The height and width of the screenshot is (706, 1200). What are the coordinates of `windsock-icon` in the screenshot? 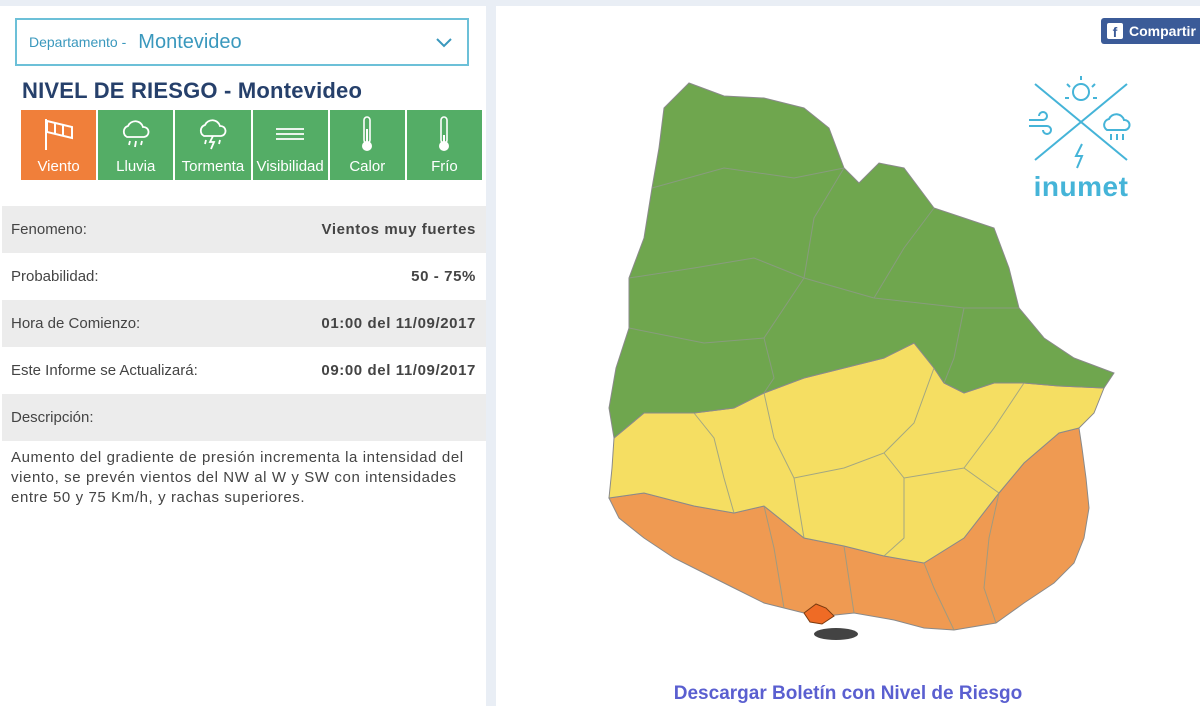 It's located at (58, 134).